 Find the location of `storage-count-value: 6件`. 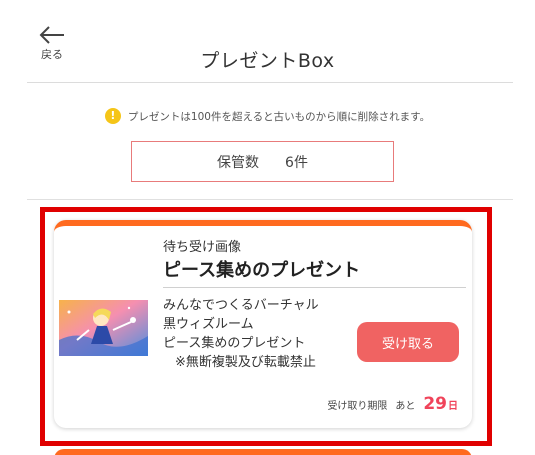

storage-count-value: 6件 is located at coordinates (296, 162).